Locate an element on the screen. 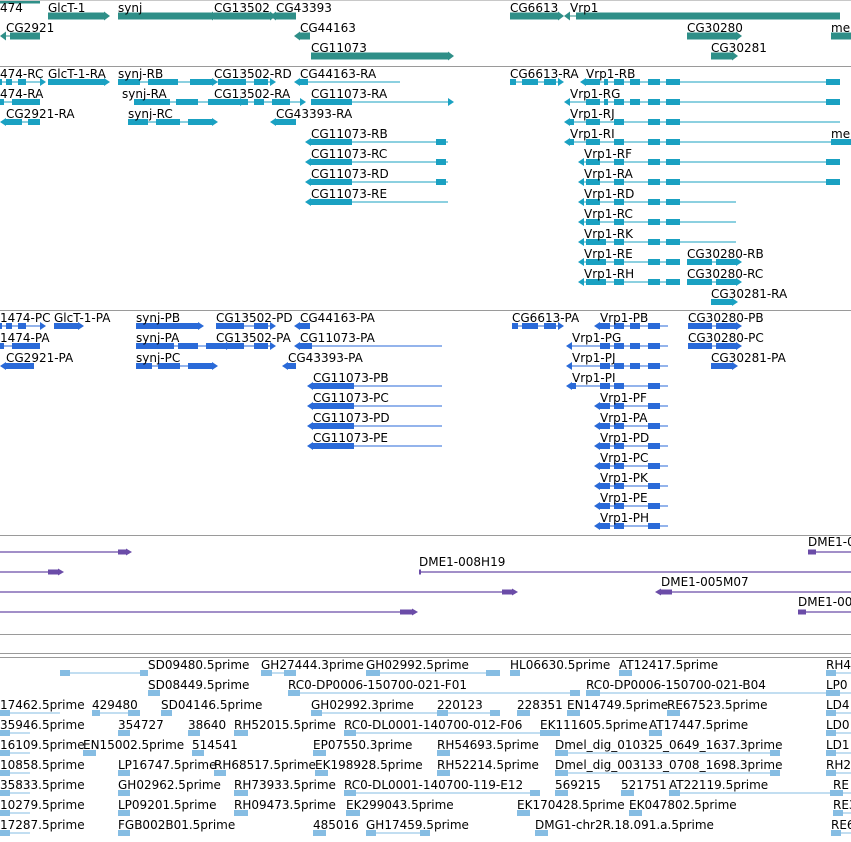 The height and width of the screenshot is (842, 851). feature-label: DME1-00 is located at coordinates (824, 602).